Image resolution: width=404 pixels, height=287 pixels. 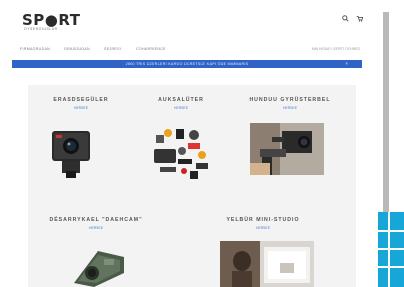 What do you see at coordinates (112, 49) in the screenshot?
I see `nav-item: SEJRESI` at bounding box center [112, 49].